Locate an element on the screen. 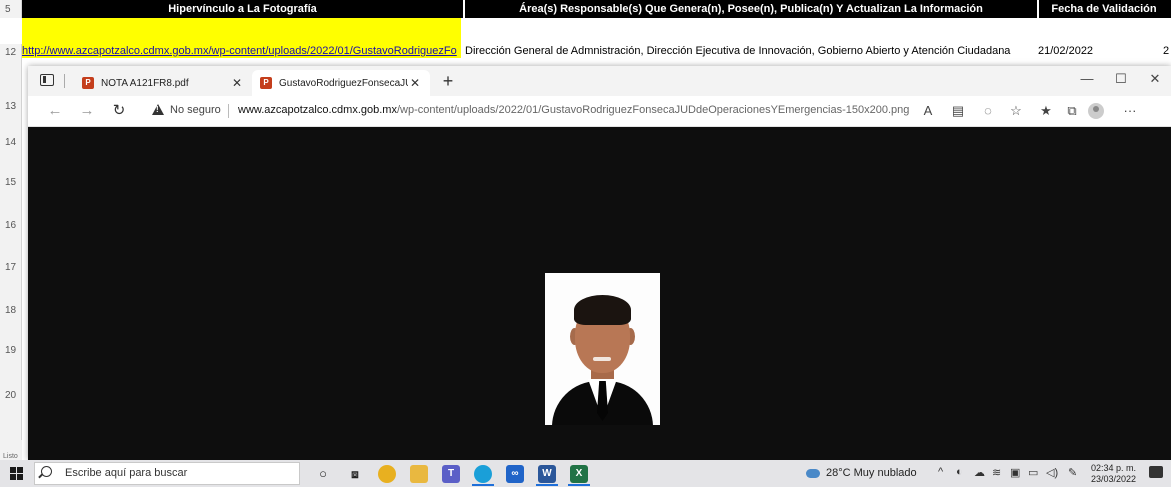  hair-shape is located at coordinates (602, 310).